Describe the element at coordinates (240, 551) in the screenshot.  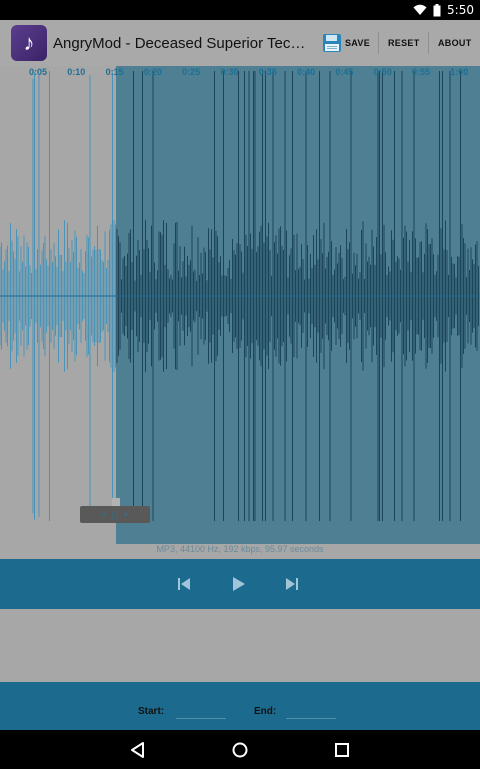
I see `file-info: MP3, 44100 Hz, 192 kbps, 95.97 seconds` at that location.